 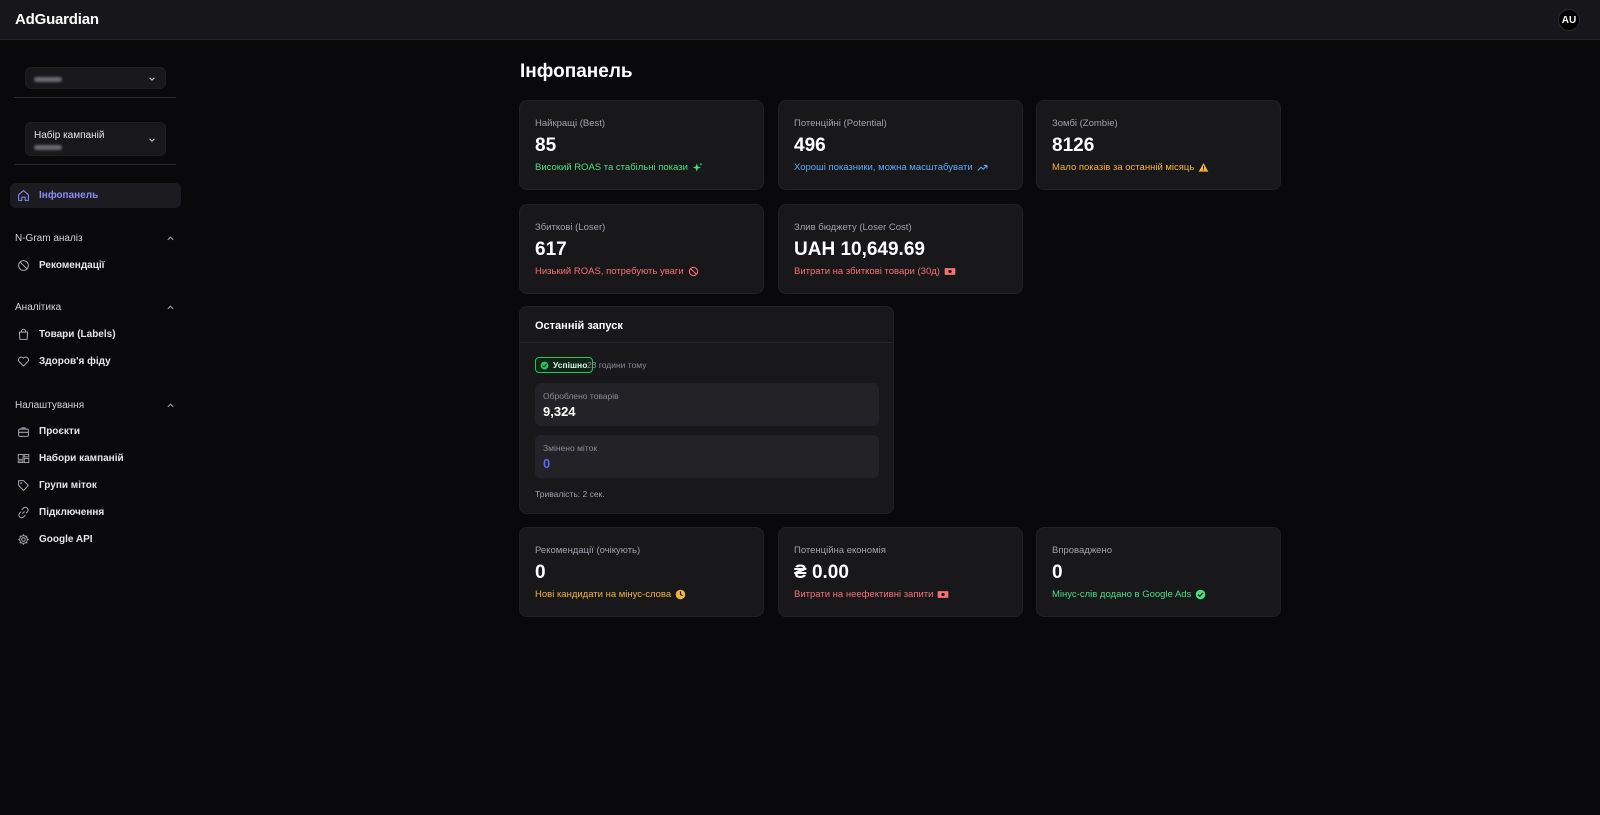 I want to click on card-subtitle-text: Мало показів за останній місяць, so click(x=1123, y=167).